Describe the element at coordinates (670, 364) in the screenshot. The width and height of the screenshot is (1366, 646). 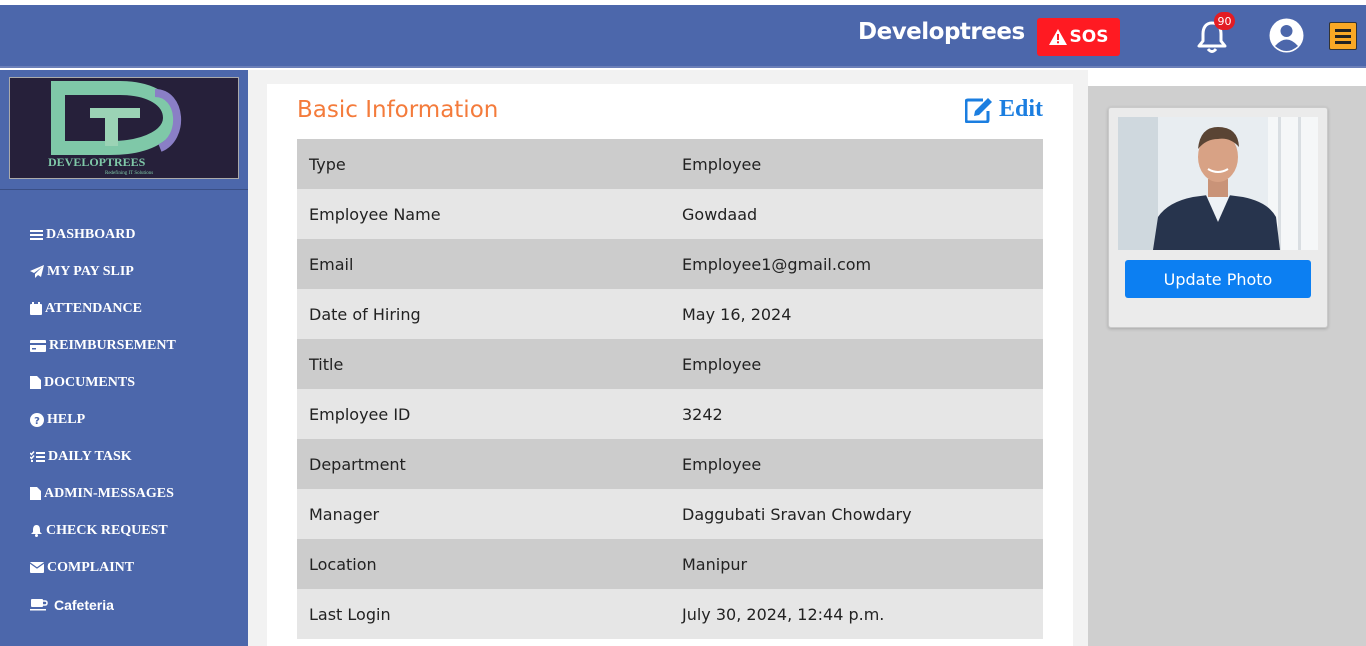
I see `table-row: Title Employee` at that location.